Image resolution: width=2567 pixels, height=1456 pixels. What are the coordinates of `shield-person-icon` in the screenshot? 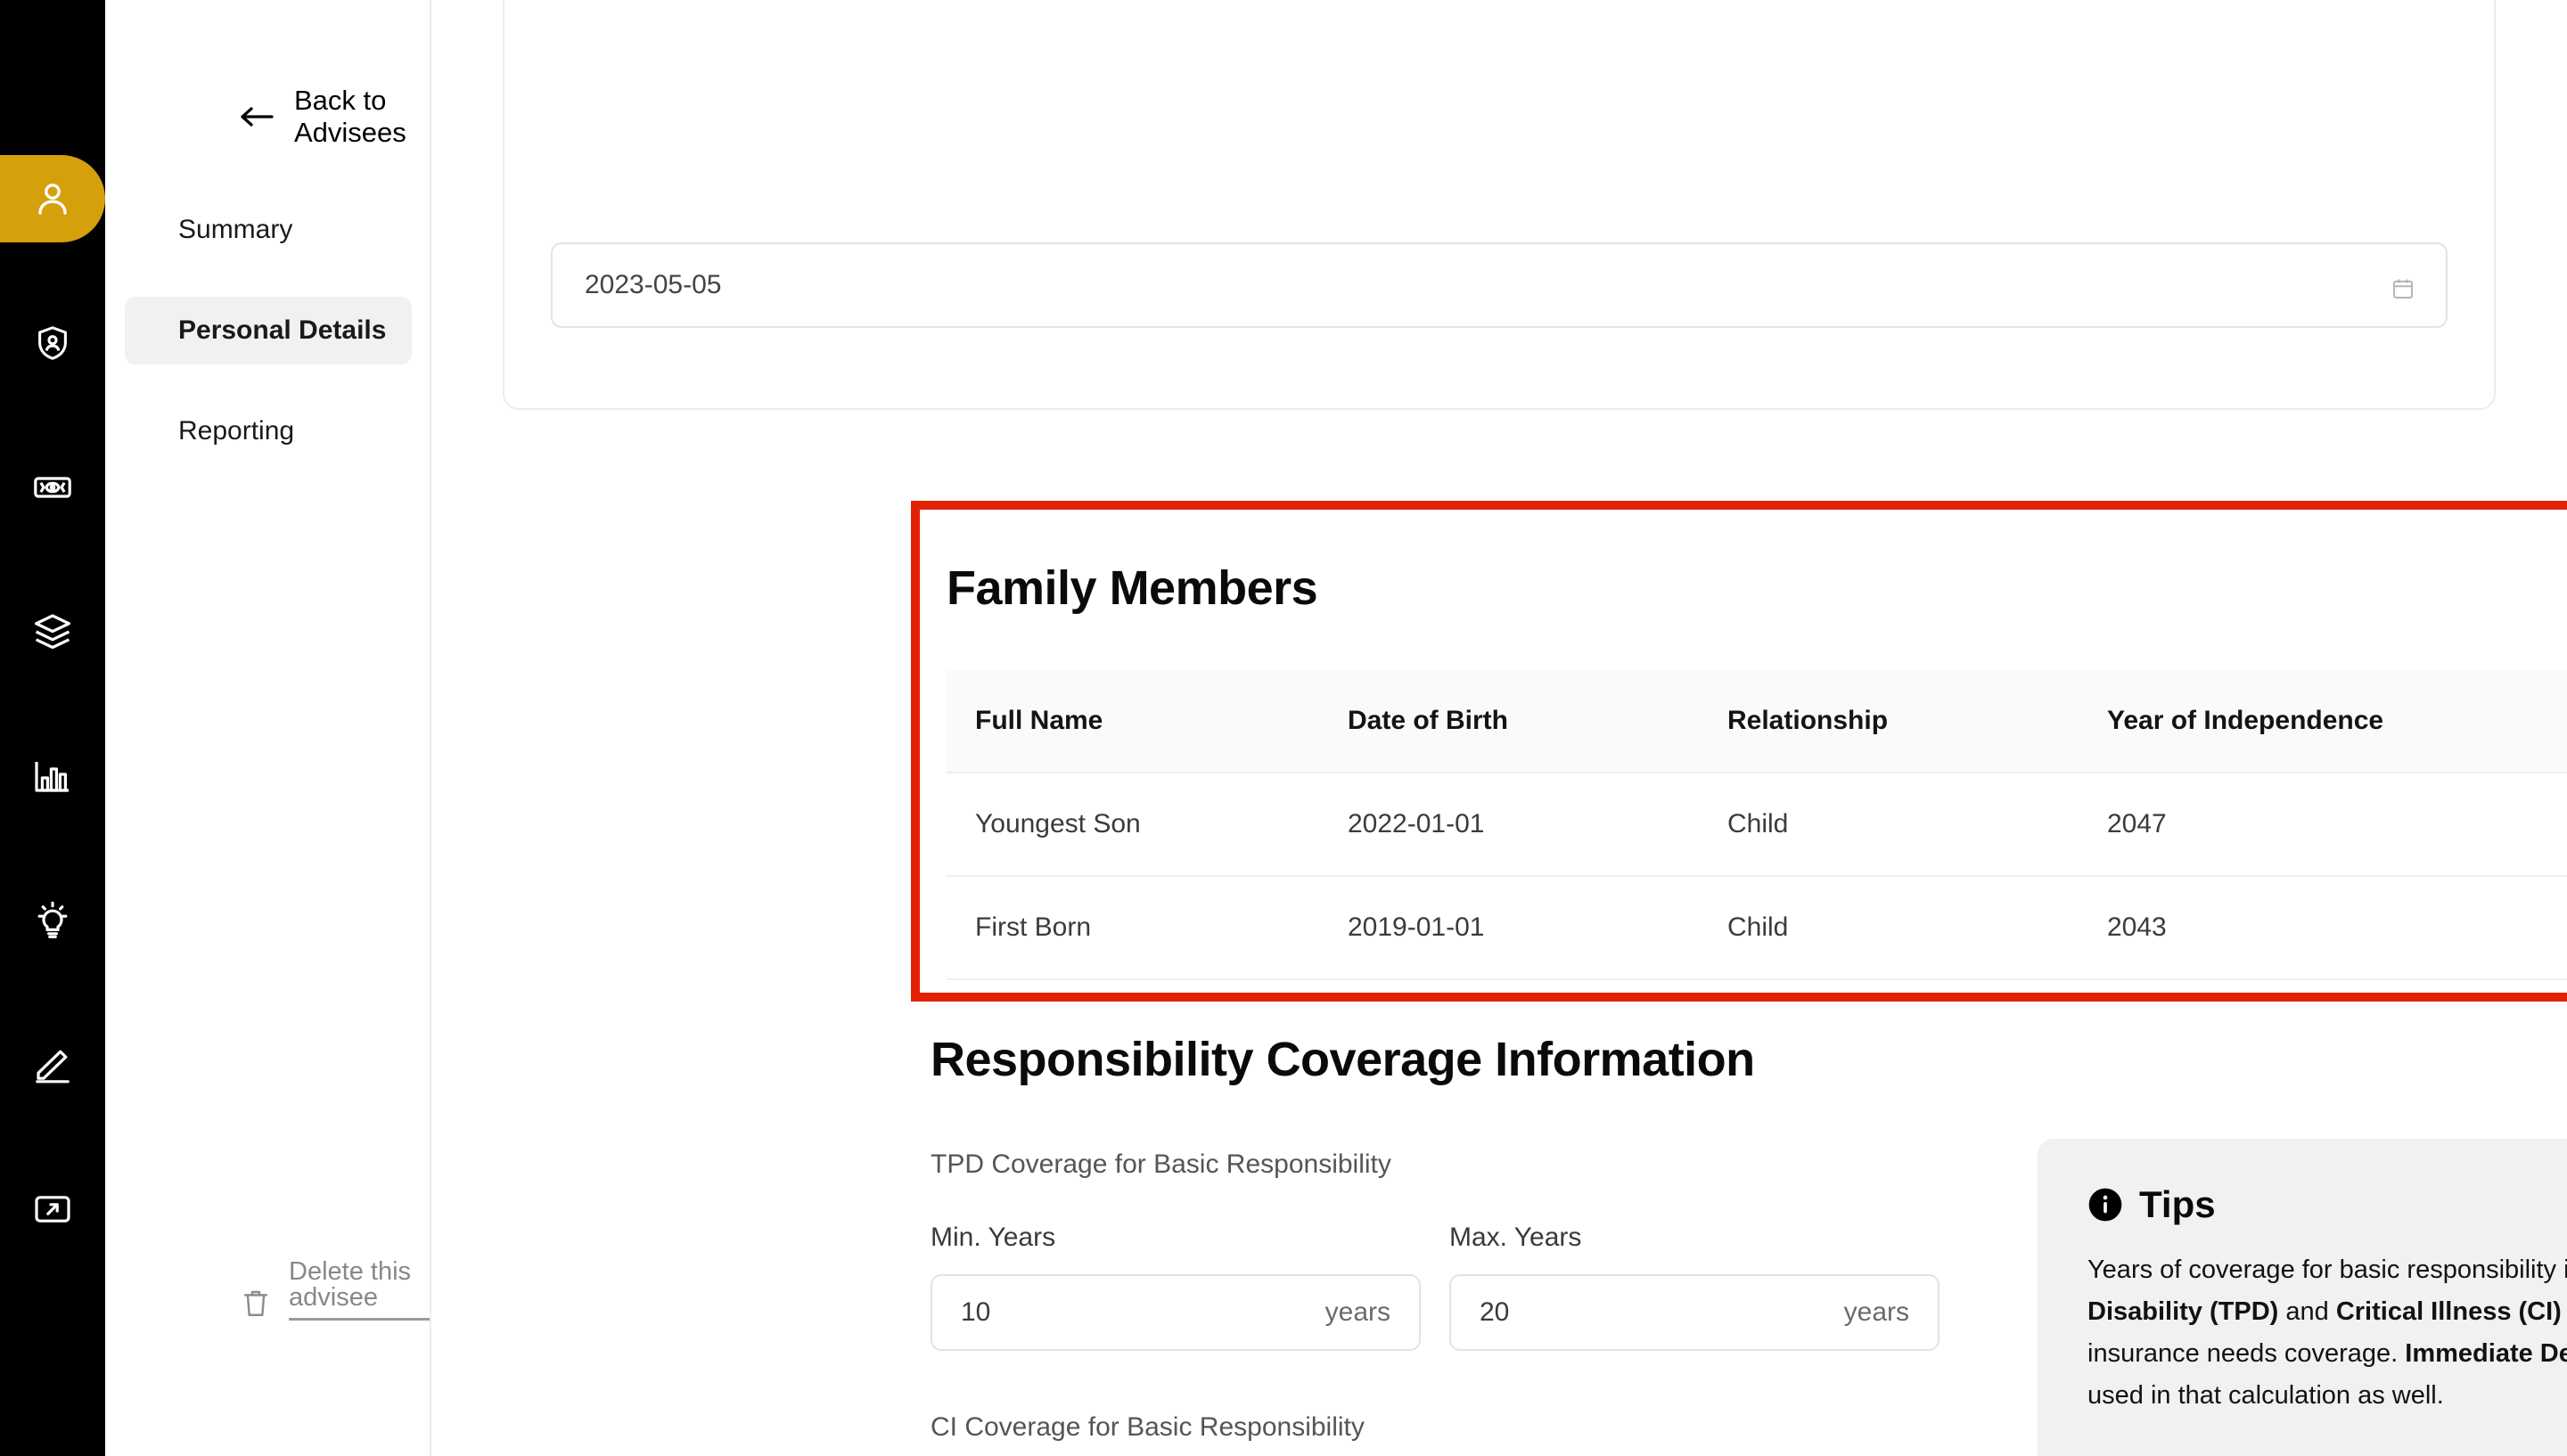 It's located at (53, 343).